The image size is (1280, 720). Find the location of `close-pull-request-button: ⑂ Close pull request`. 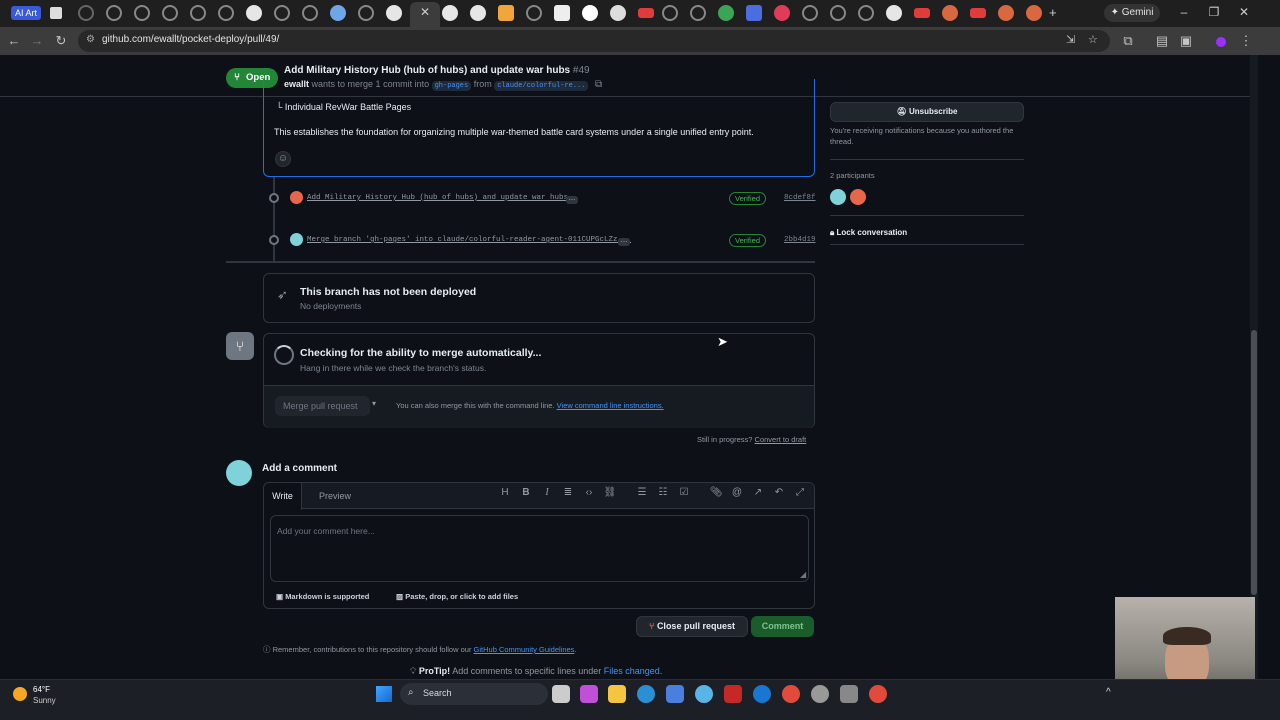

close-pull-request-button: ⑂ Close pull request is located at coordinates (692, 626).